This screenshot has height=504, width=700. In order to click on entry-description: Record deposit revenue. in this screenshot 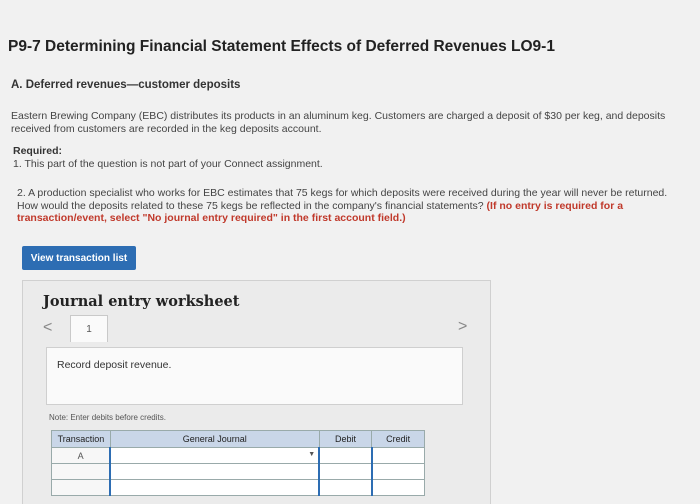, I will do `click(114, 365)`.